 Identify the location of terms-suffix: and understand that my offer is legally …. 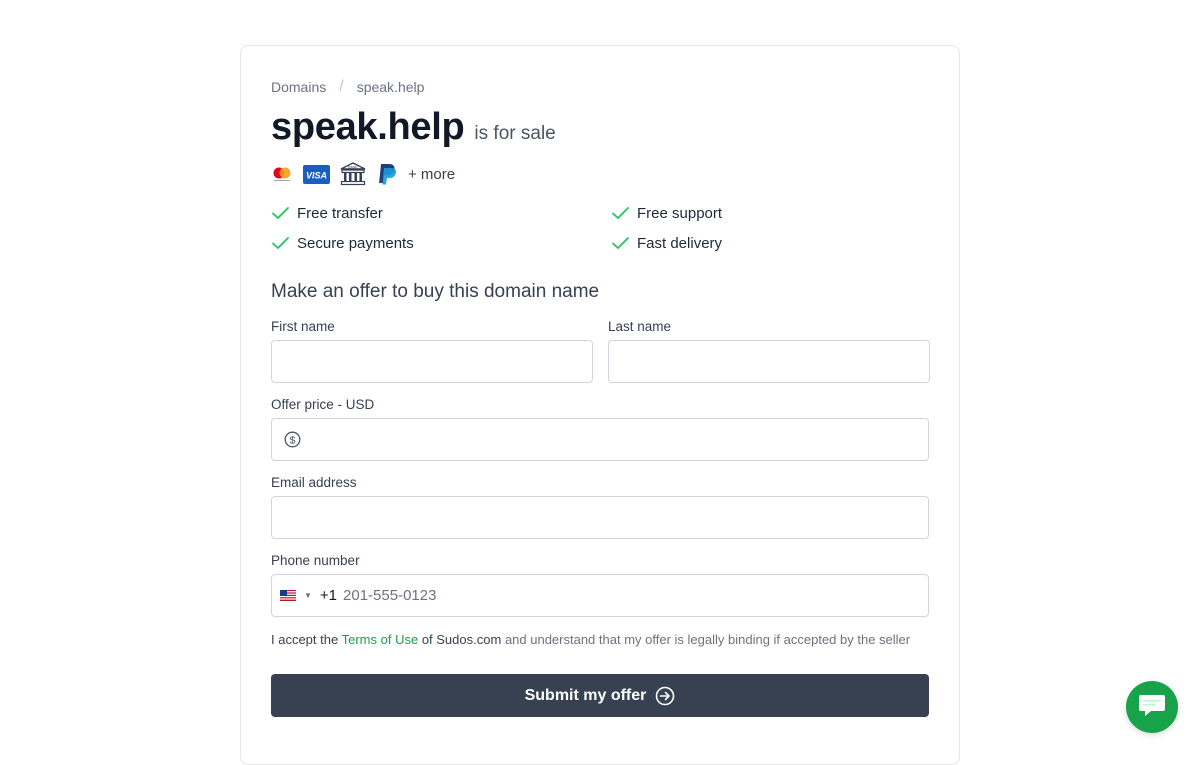
(707, 639).